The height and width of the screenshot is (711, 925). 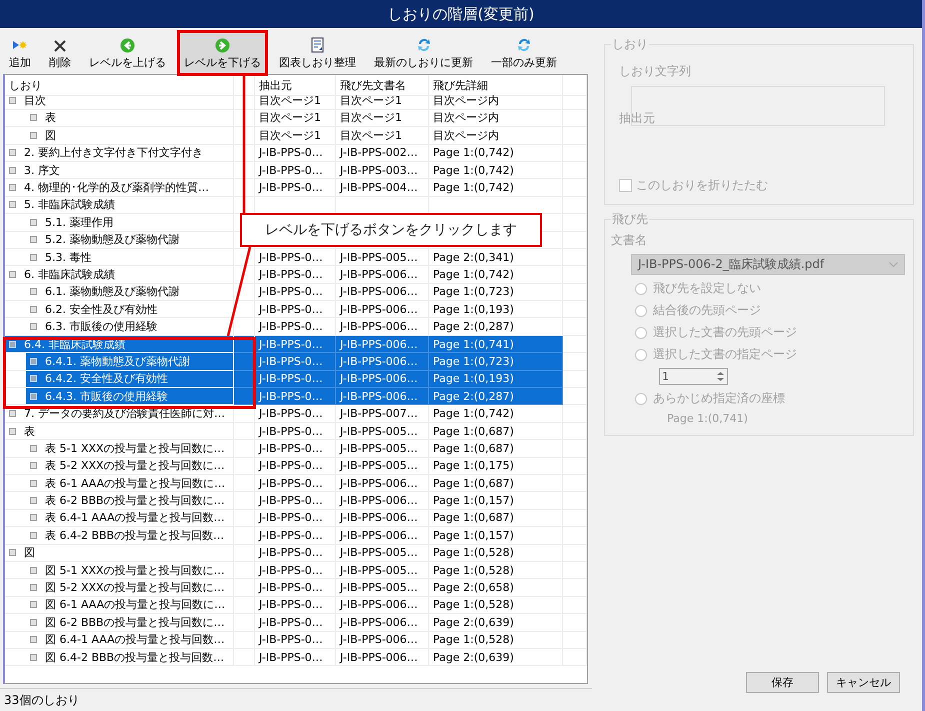 I want to click on dialog-button: キャンセル, so click(x=863, y=682).